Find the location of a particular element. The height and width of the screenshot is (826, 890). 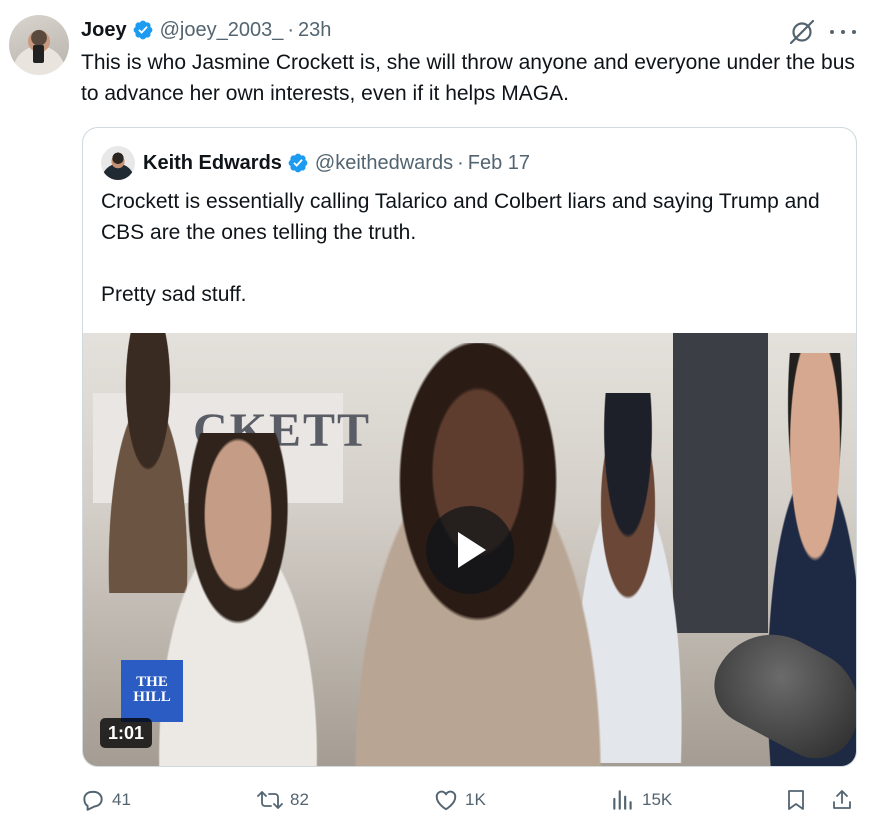

tweet-timestamp: 23h is located at coordinates (314, 30).